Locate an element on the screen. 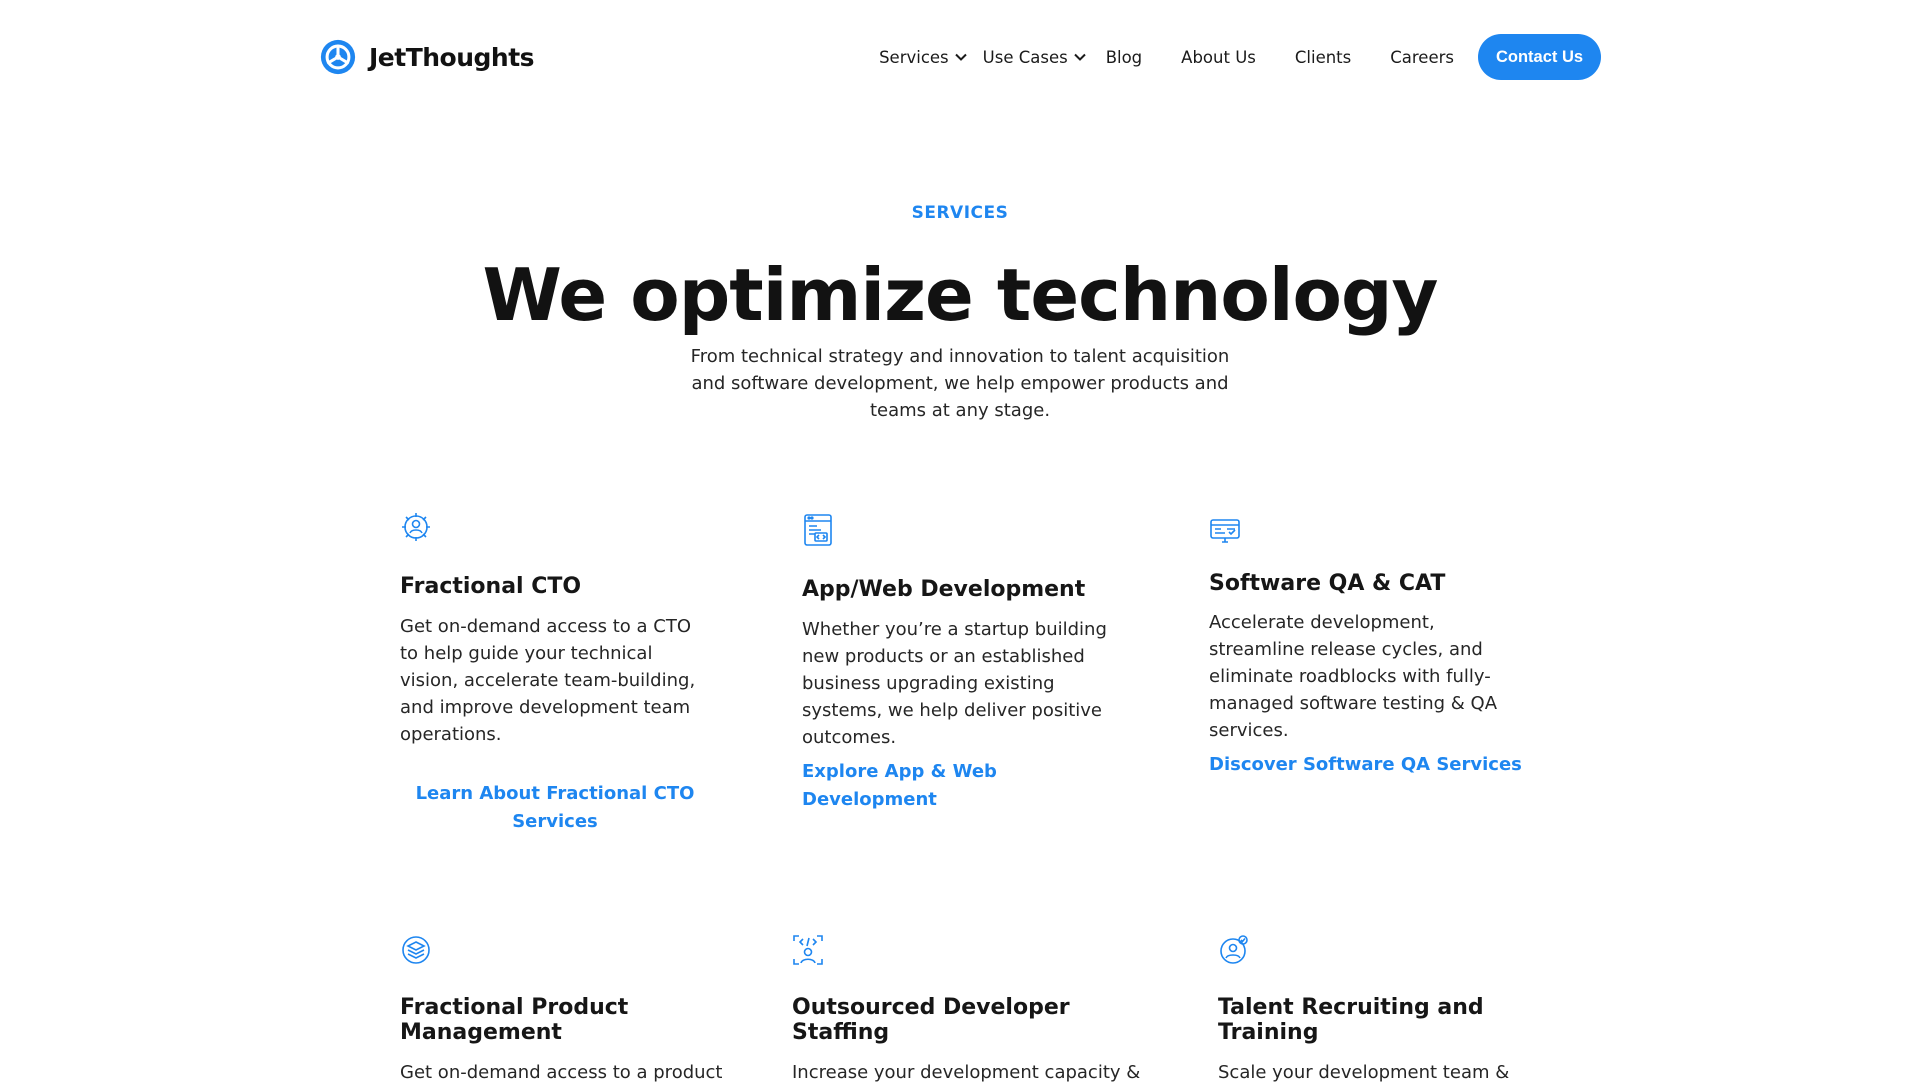 The height and width of the screenshot is (1086, 1920). card-title: Outsourced Developer Staffing is located at coordinates (931, 1020).